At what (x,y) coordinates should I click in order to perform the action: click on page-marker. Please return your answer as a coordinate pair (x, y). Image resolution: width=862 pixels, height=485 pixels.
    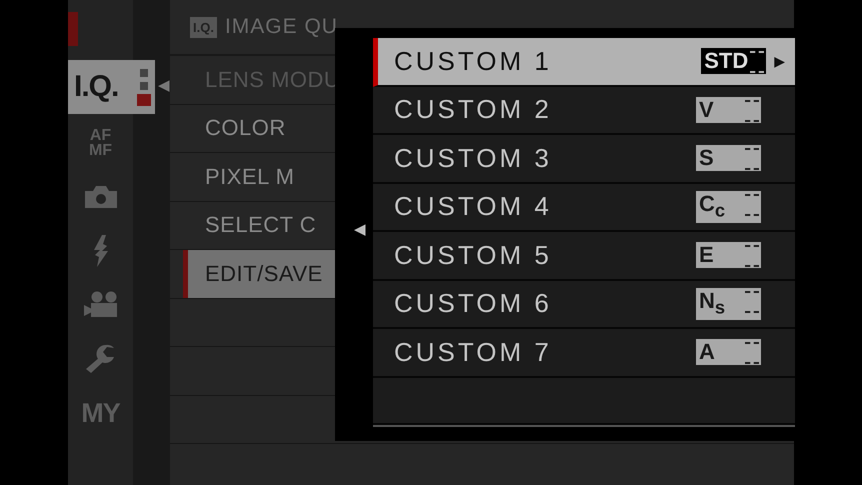
    Looking at the image, I should click on (73, 29).